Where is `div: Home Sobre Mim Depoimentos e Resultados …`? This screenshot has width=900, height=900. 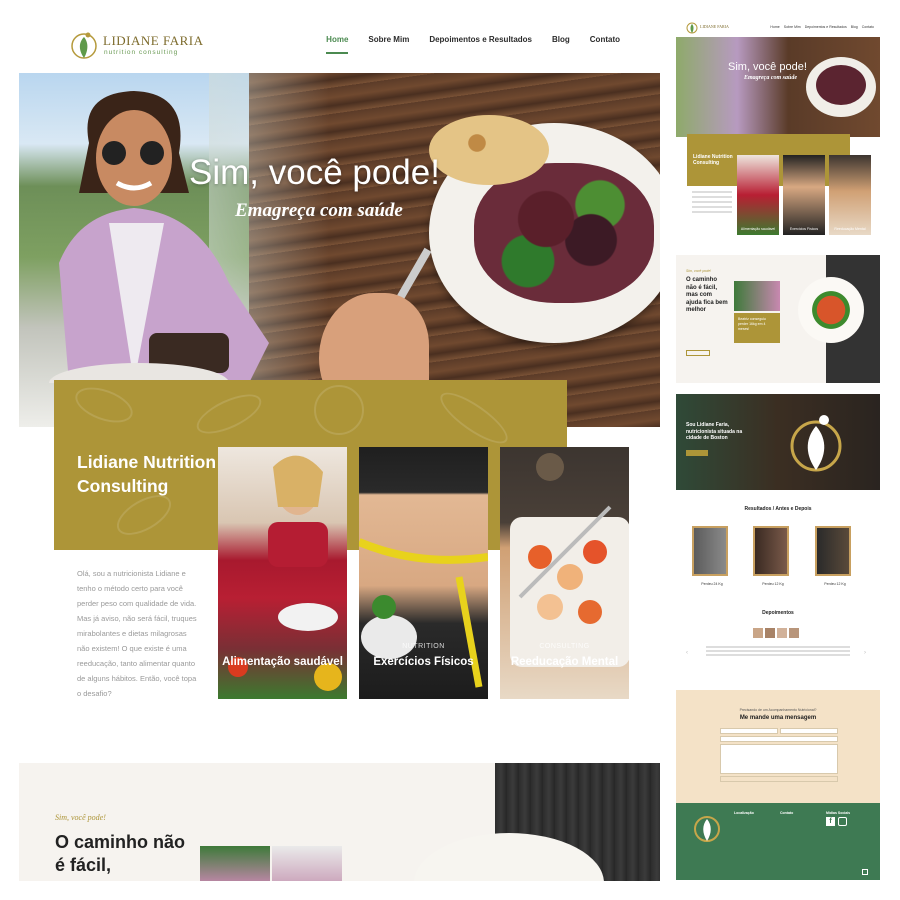 div: Home Sobre Mim Depoimentos e Resultados … is located at coordinates (822, 27).